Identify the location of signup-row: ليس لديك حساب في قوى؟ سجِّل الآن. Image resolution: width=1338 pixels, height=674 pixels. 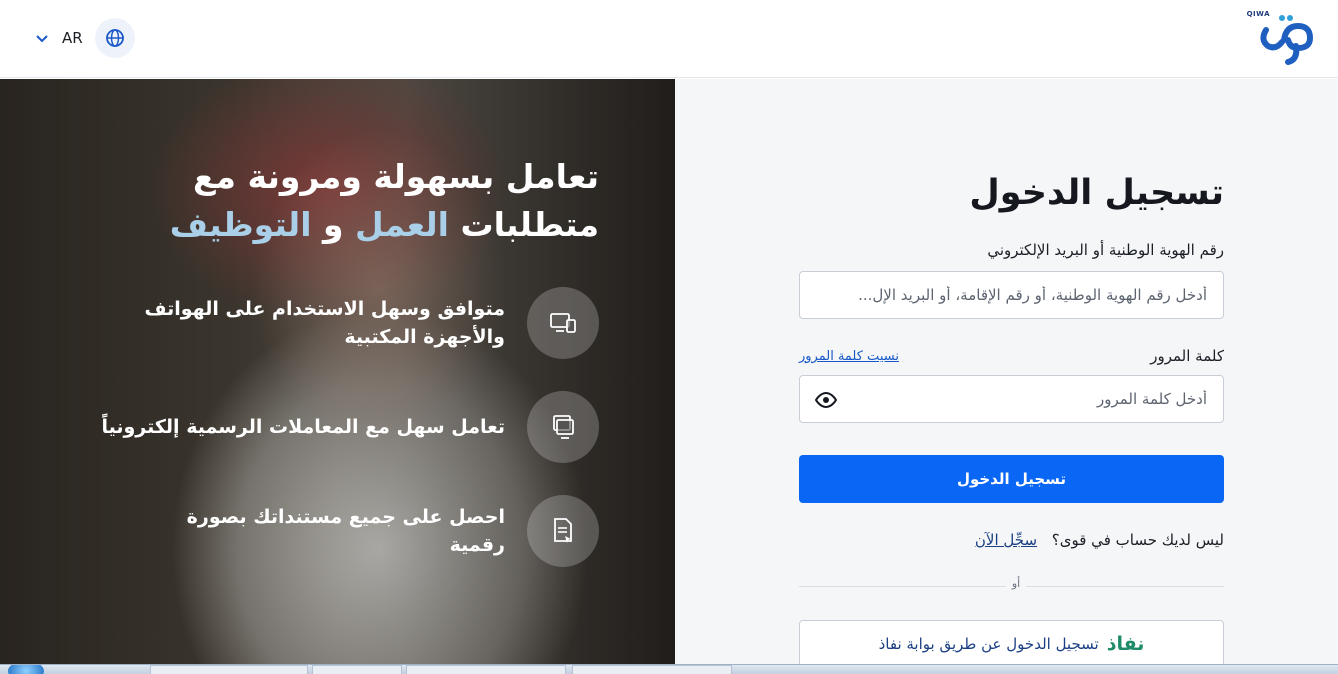
(1099, 540).